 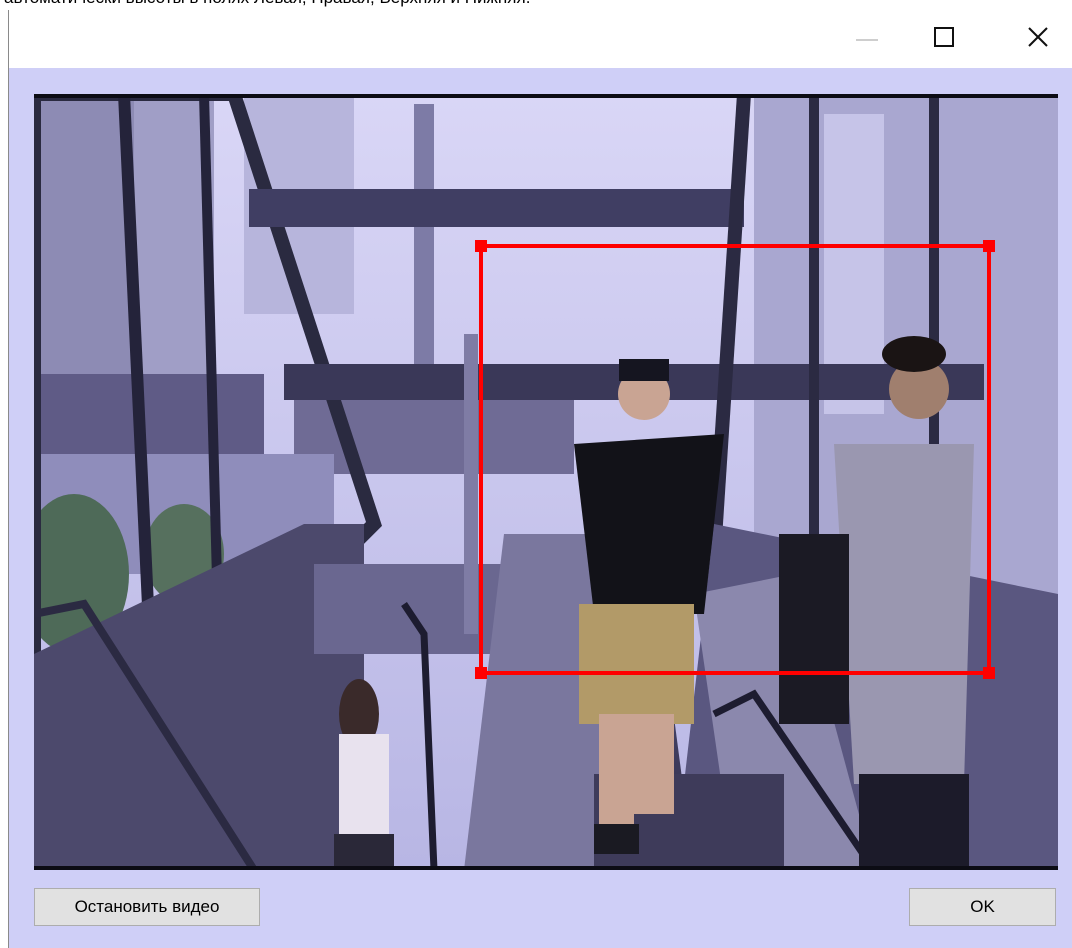 I want to click on close-icon, so click(x=1038, y=37).